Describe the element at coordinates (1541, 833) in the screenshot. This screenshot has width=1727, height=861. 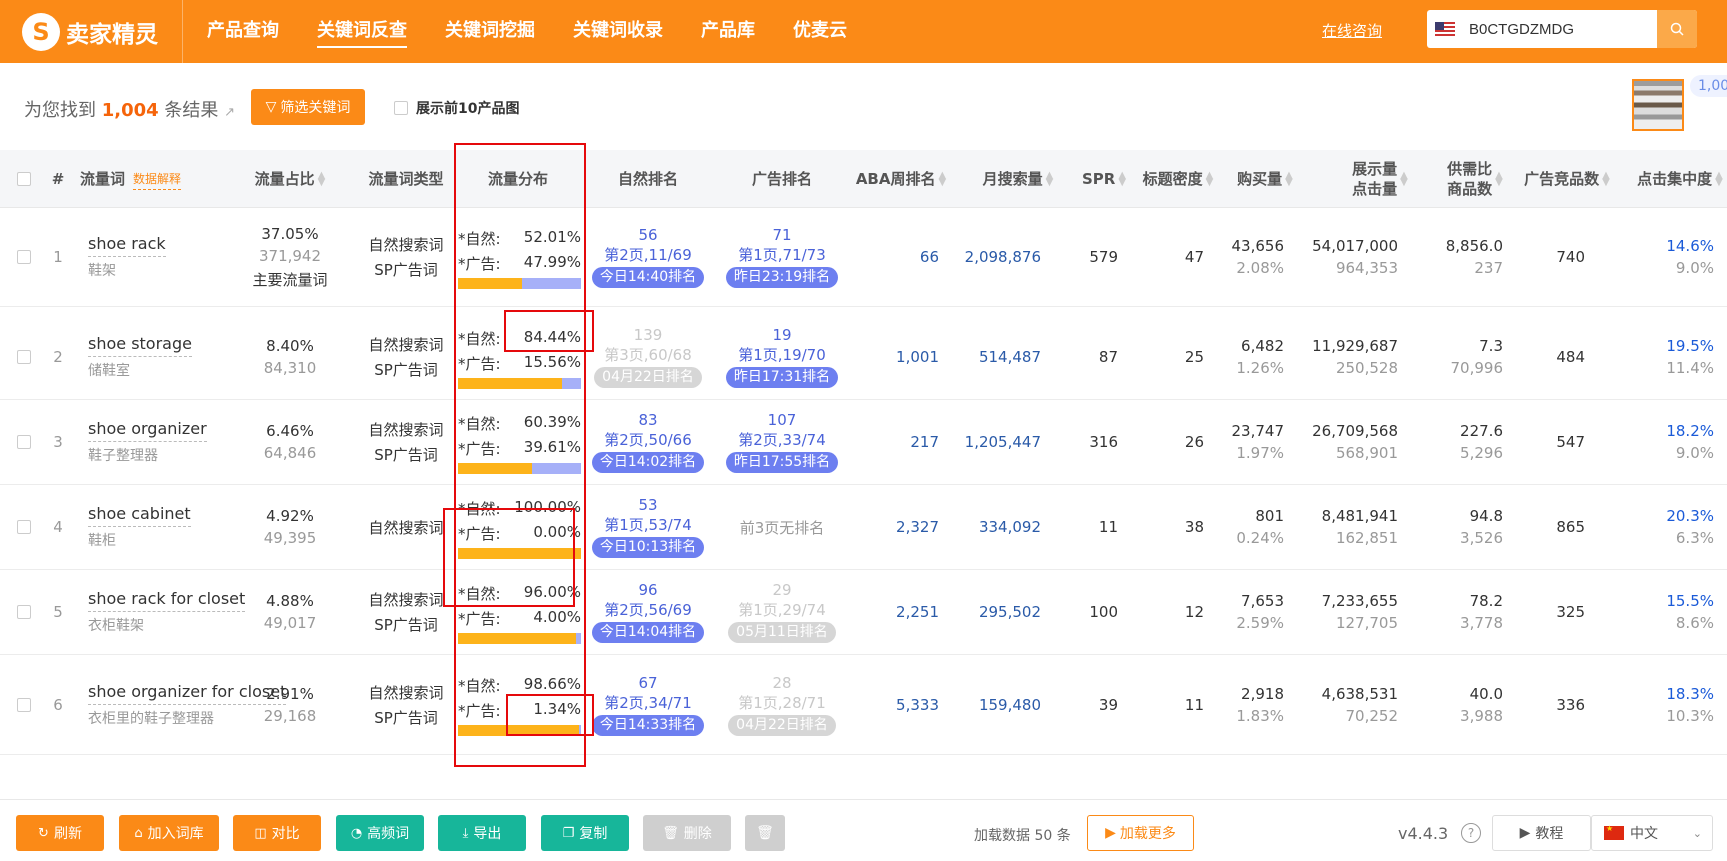
I see `tutorial-button: ▶ 教程` at that location.